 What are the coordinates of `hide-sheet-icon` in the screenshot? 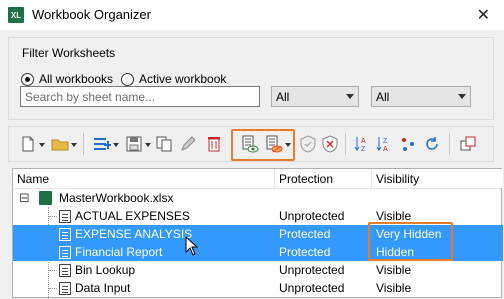 It's located at (274, 144).